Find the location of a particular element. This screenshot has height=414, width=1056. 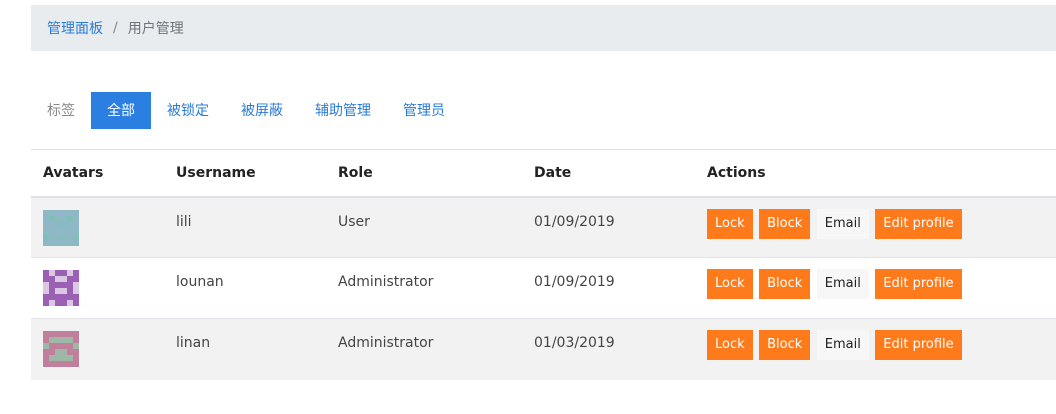

tab-all: 全部 is located at coordinates (121, 110).